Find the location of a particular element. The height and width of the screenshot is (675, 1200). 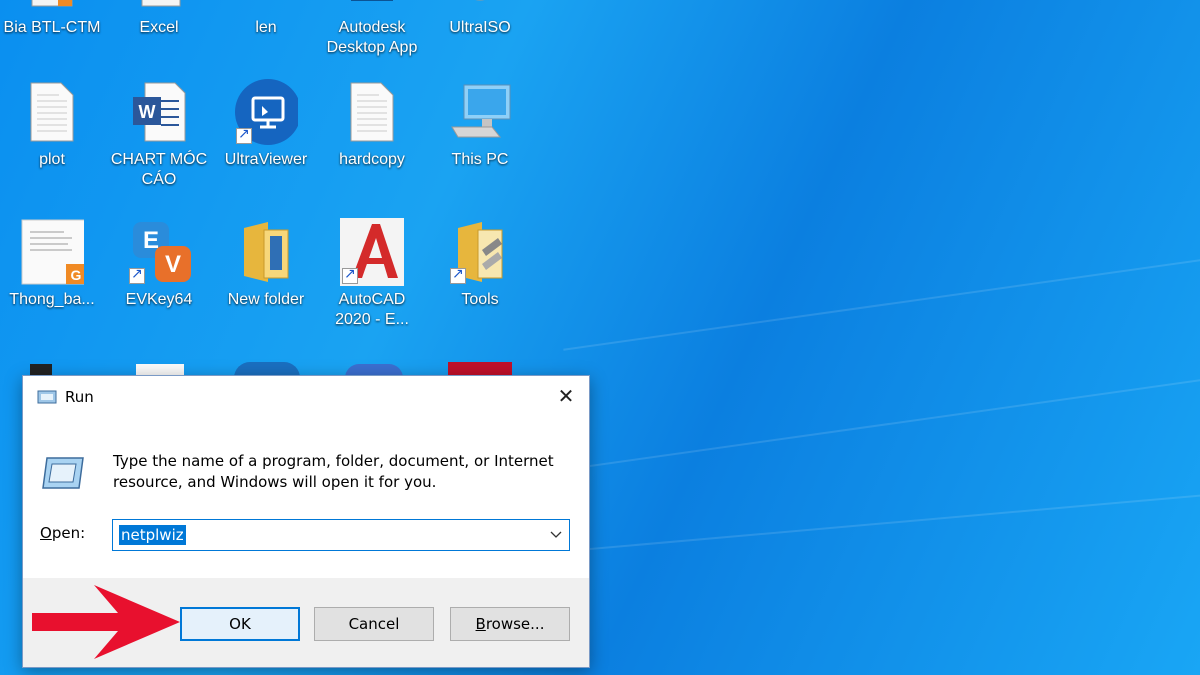

pdf-document-icon: G is located at coordinates (52, 252).